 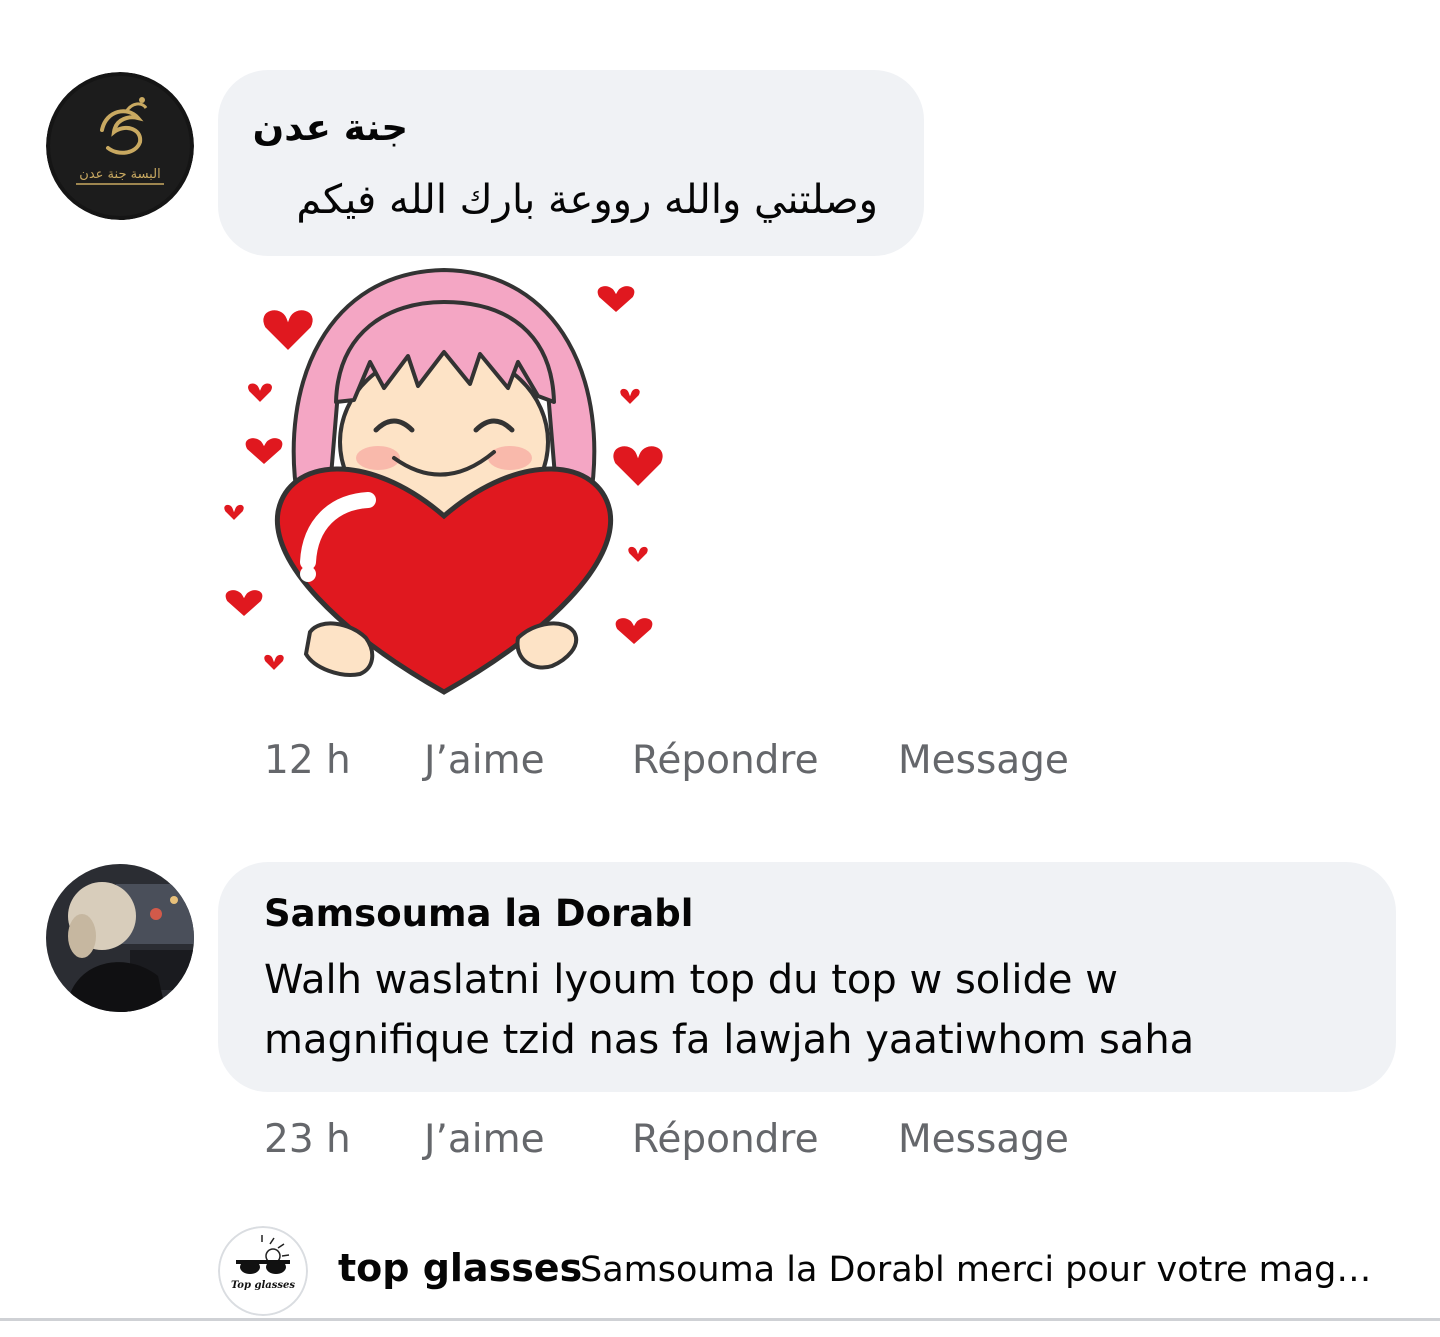 I want to click on comment-author: Samsouma la Dorabl, so click(x=478, y=913).